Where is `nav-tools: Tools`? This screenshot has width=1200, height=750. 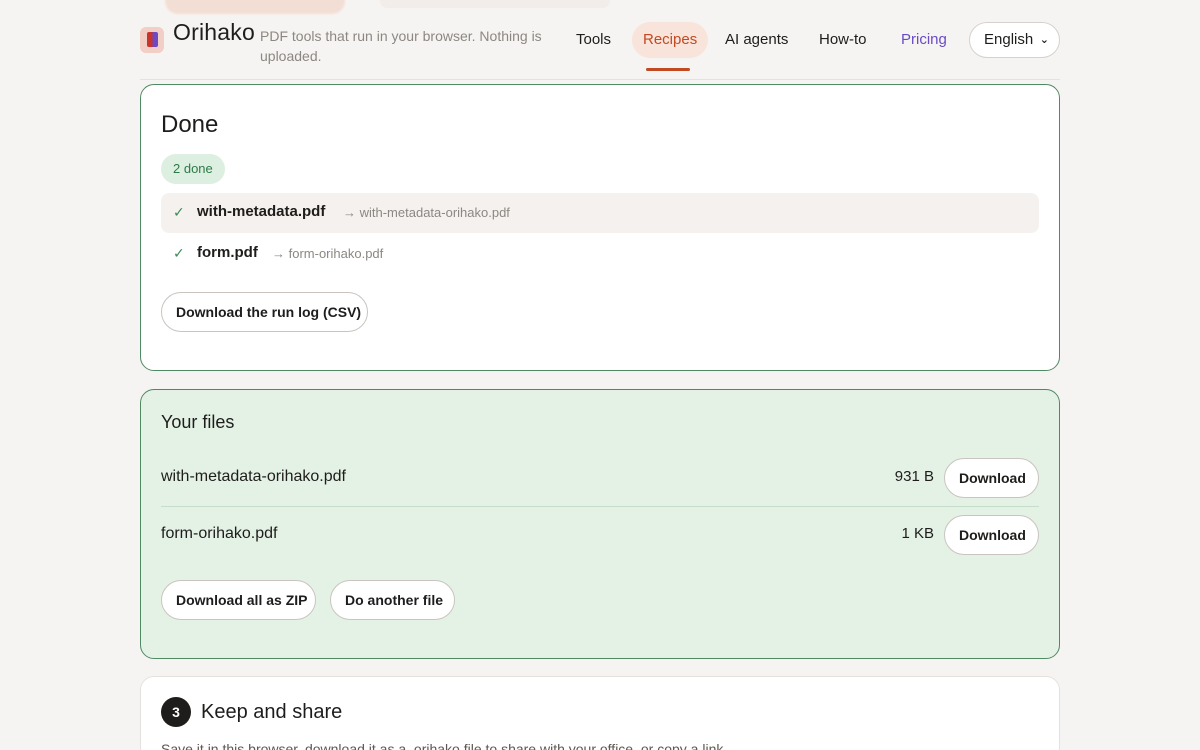 nav-tools: Tools is located at coordinates (593, 40).